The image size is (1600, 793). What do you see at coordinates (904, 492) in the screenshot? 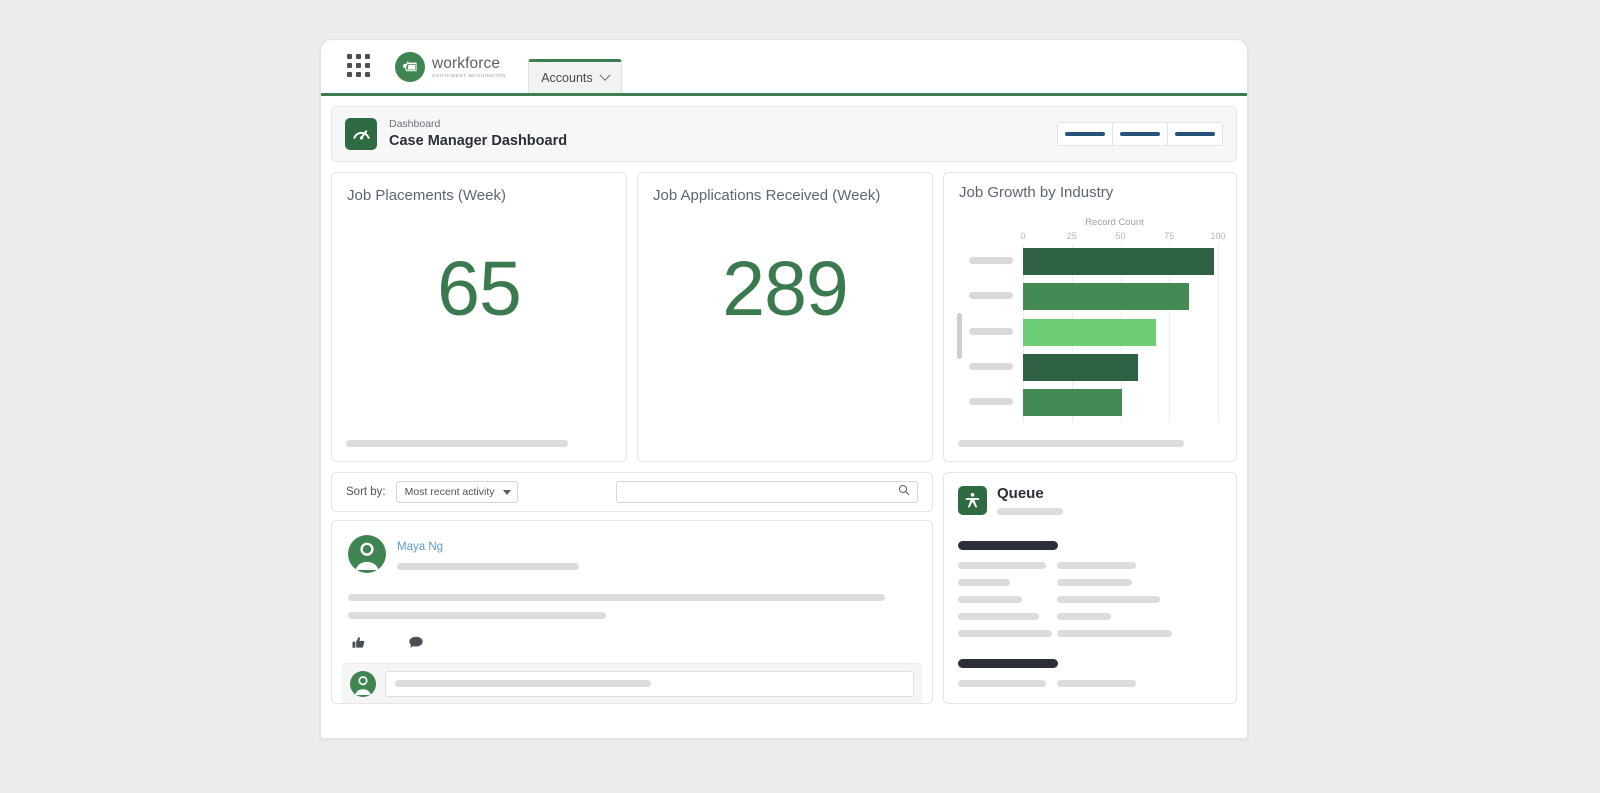
I see `search-icon` at bounding box center [904, 492].